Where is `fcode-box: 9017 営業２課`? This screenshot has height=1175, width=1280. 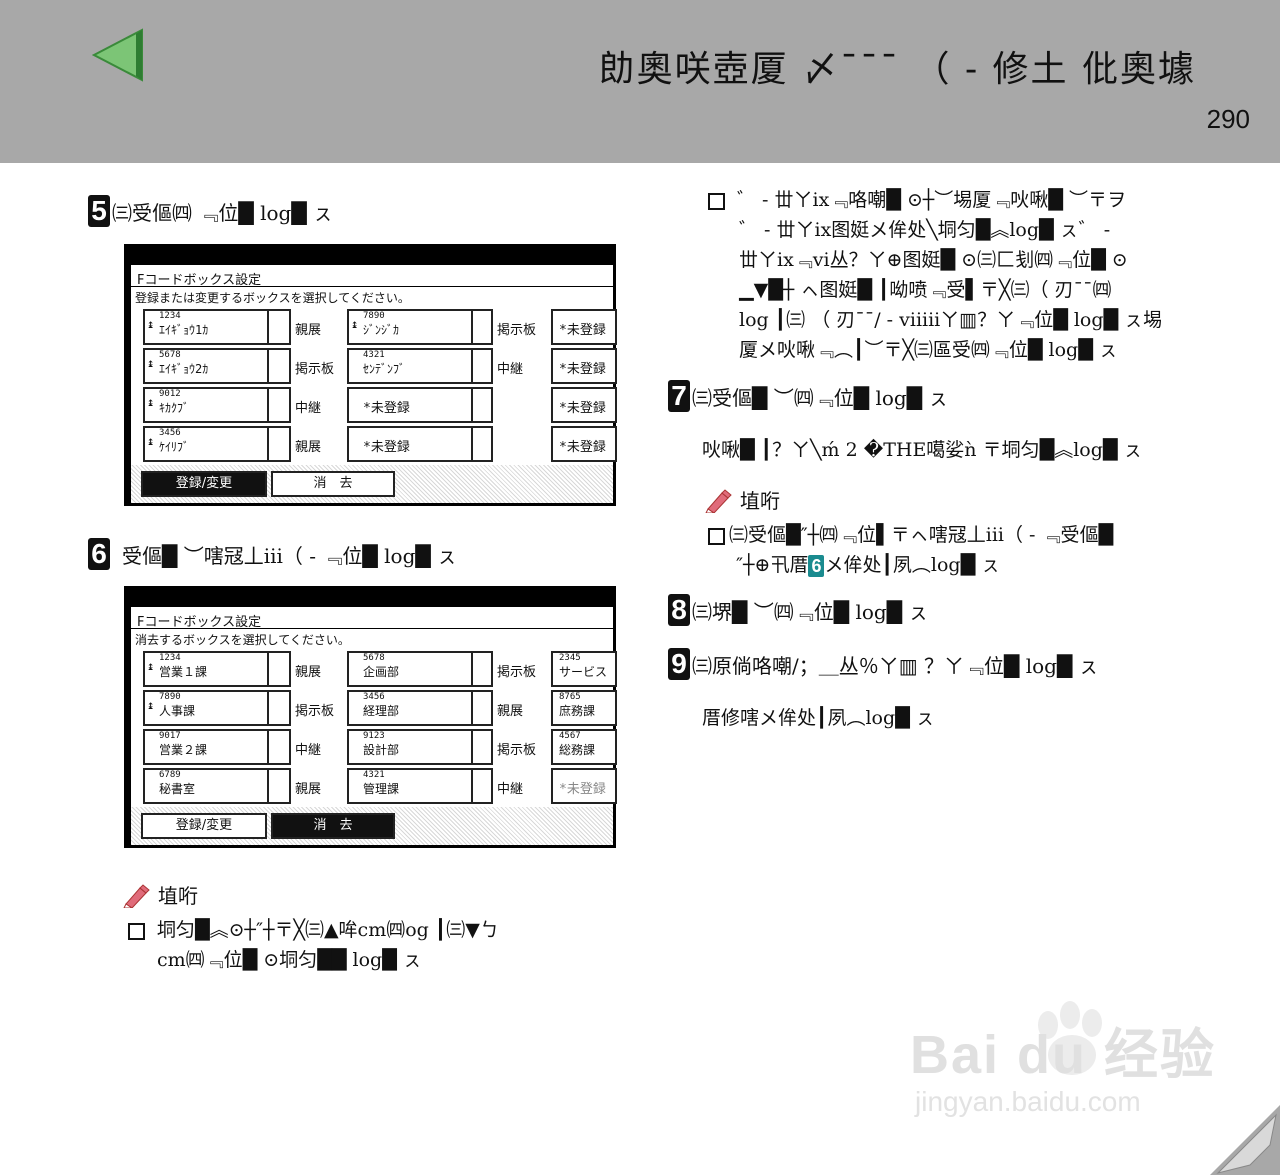
fcode-box: 9017 営業２課 is located at coordinates (217, 747).